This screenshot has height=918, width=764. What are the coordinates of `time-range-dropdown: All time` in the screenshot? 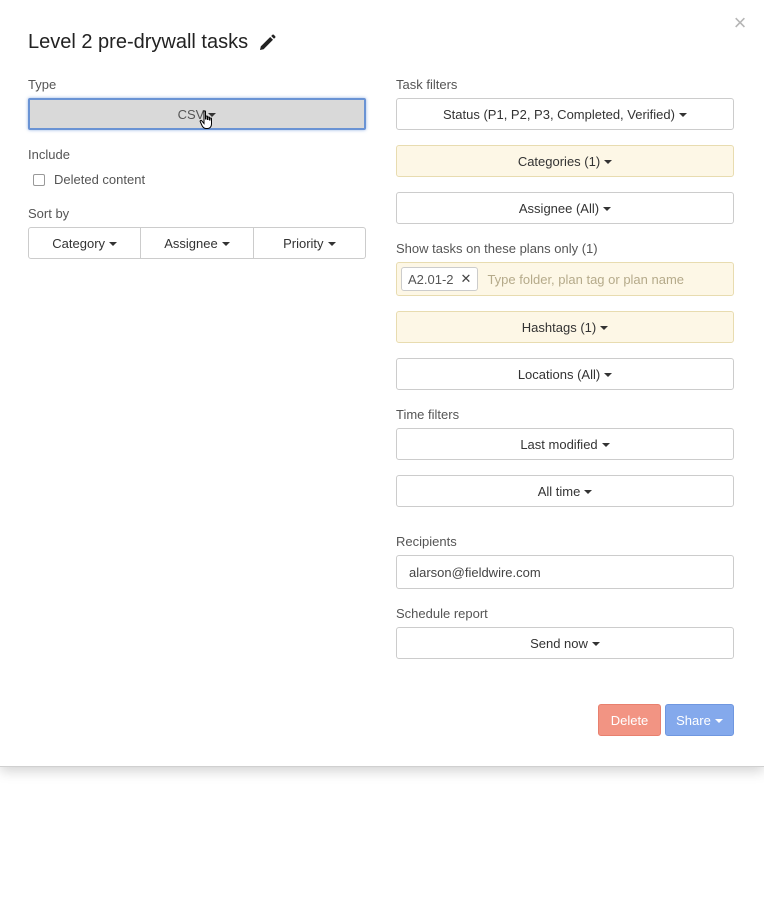 It's located at (565, 491).